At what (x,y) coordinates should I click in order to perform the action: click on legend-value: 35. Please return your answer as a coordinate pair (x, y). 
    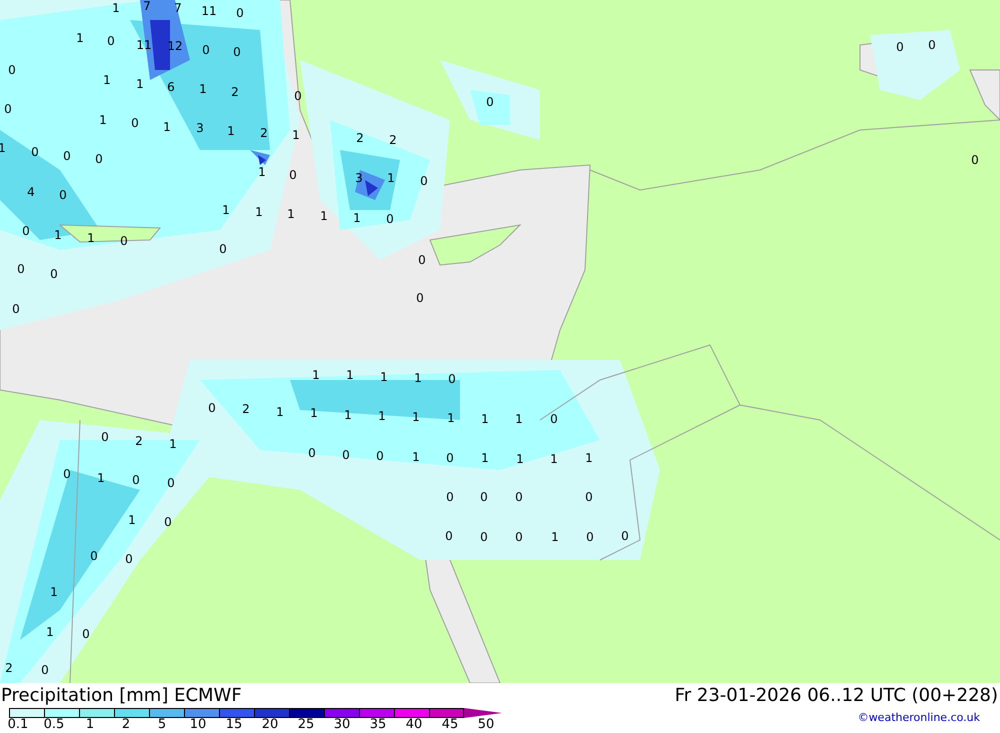
    Looking at the image, I should click on (378, 725).